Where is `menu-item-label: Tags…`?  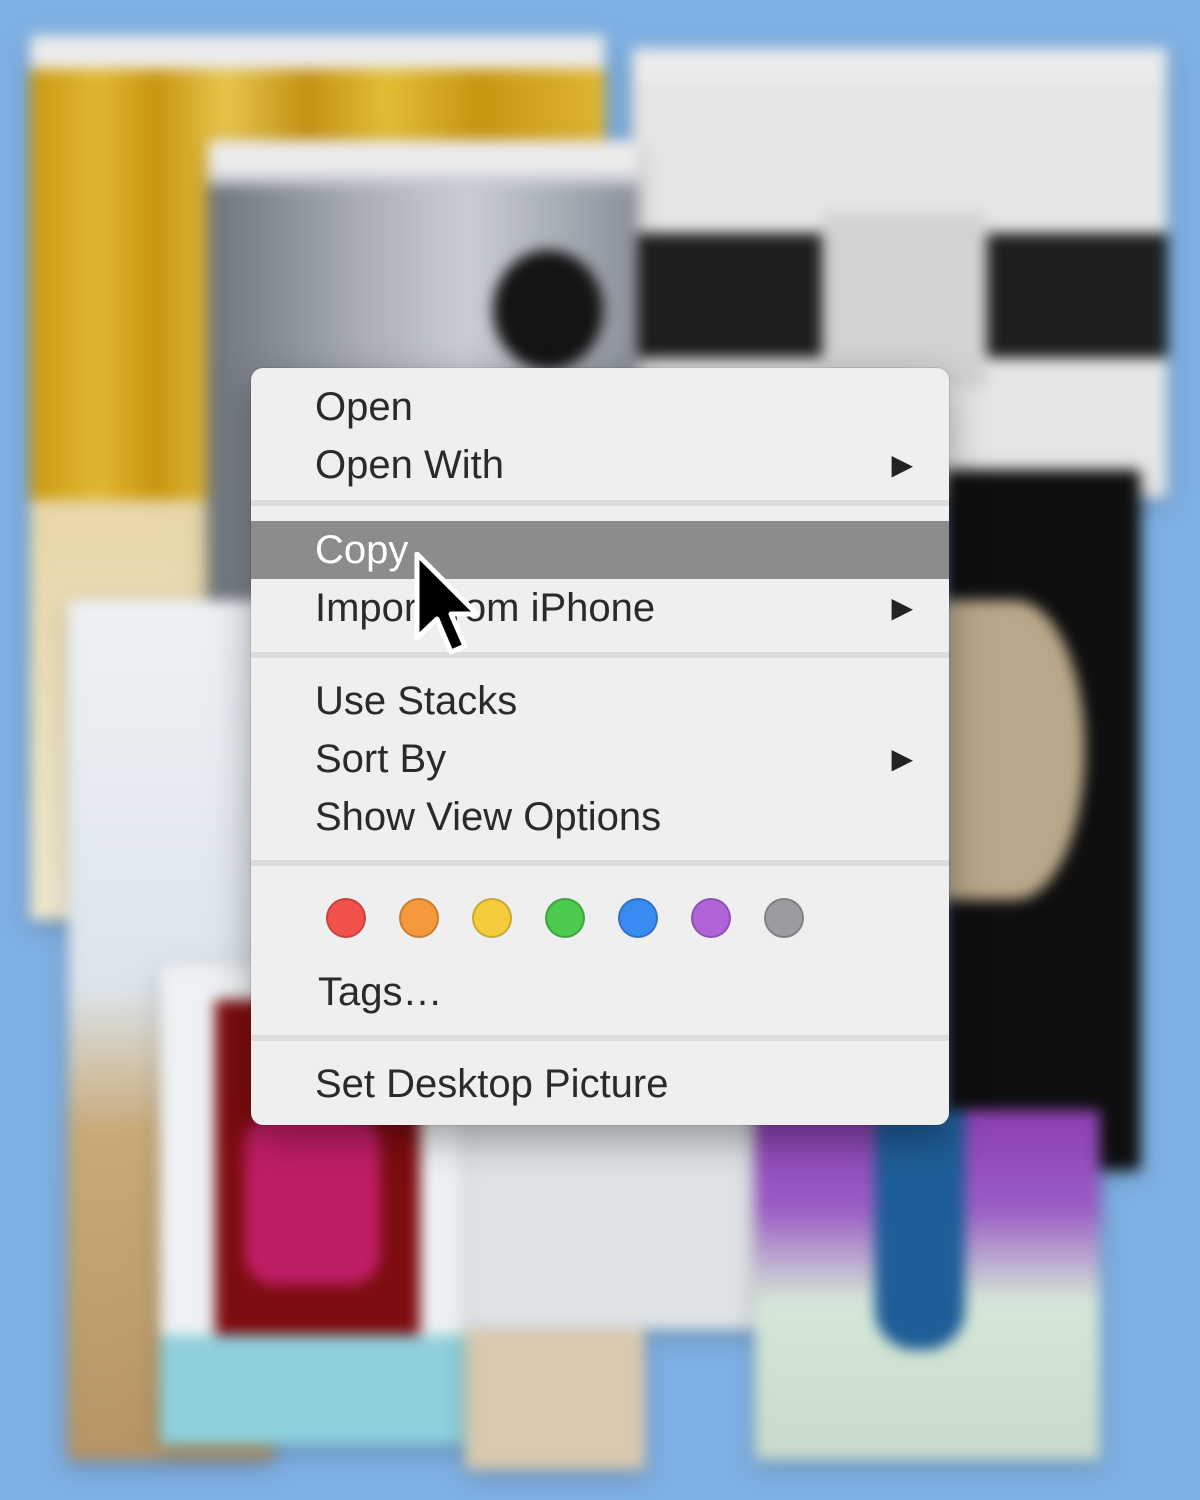
menu-item-label: Tags… is located at coordinates (380, 992).